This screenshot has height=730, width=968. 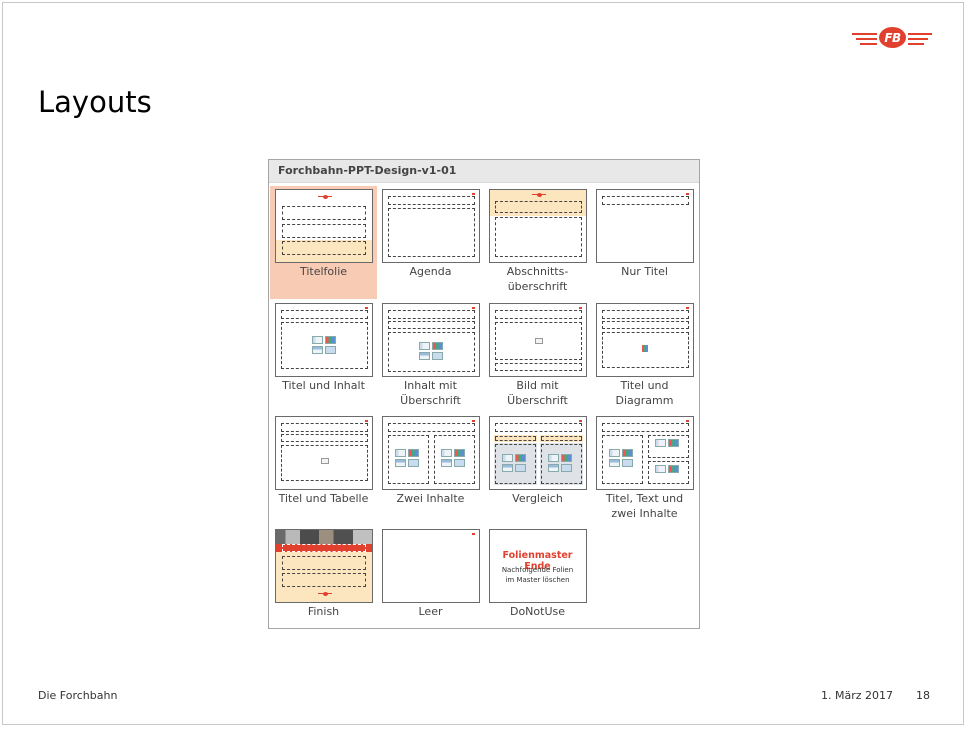 What do you see at coordinates (857, 695) in the screenshot?
I see `footer-date: 1. März 2017` at bounding box center [857, 695].